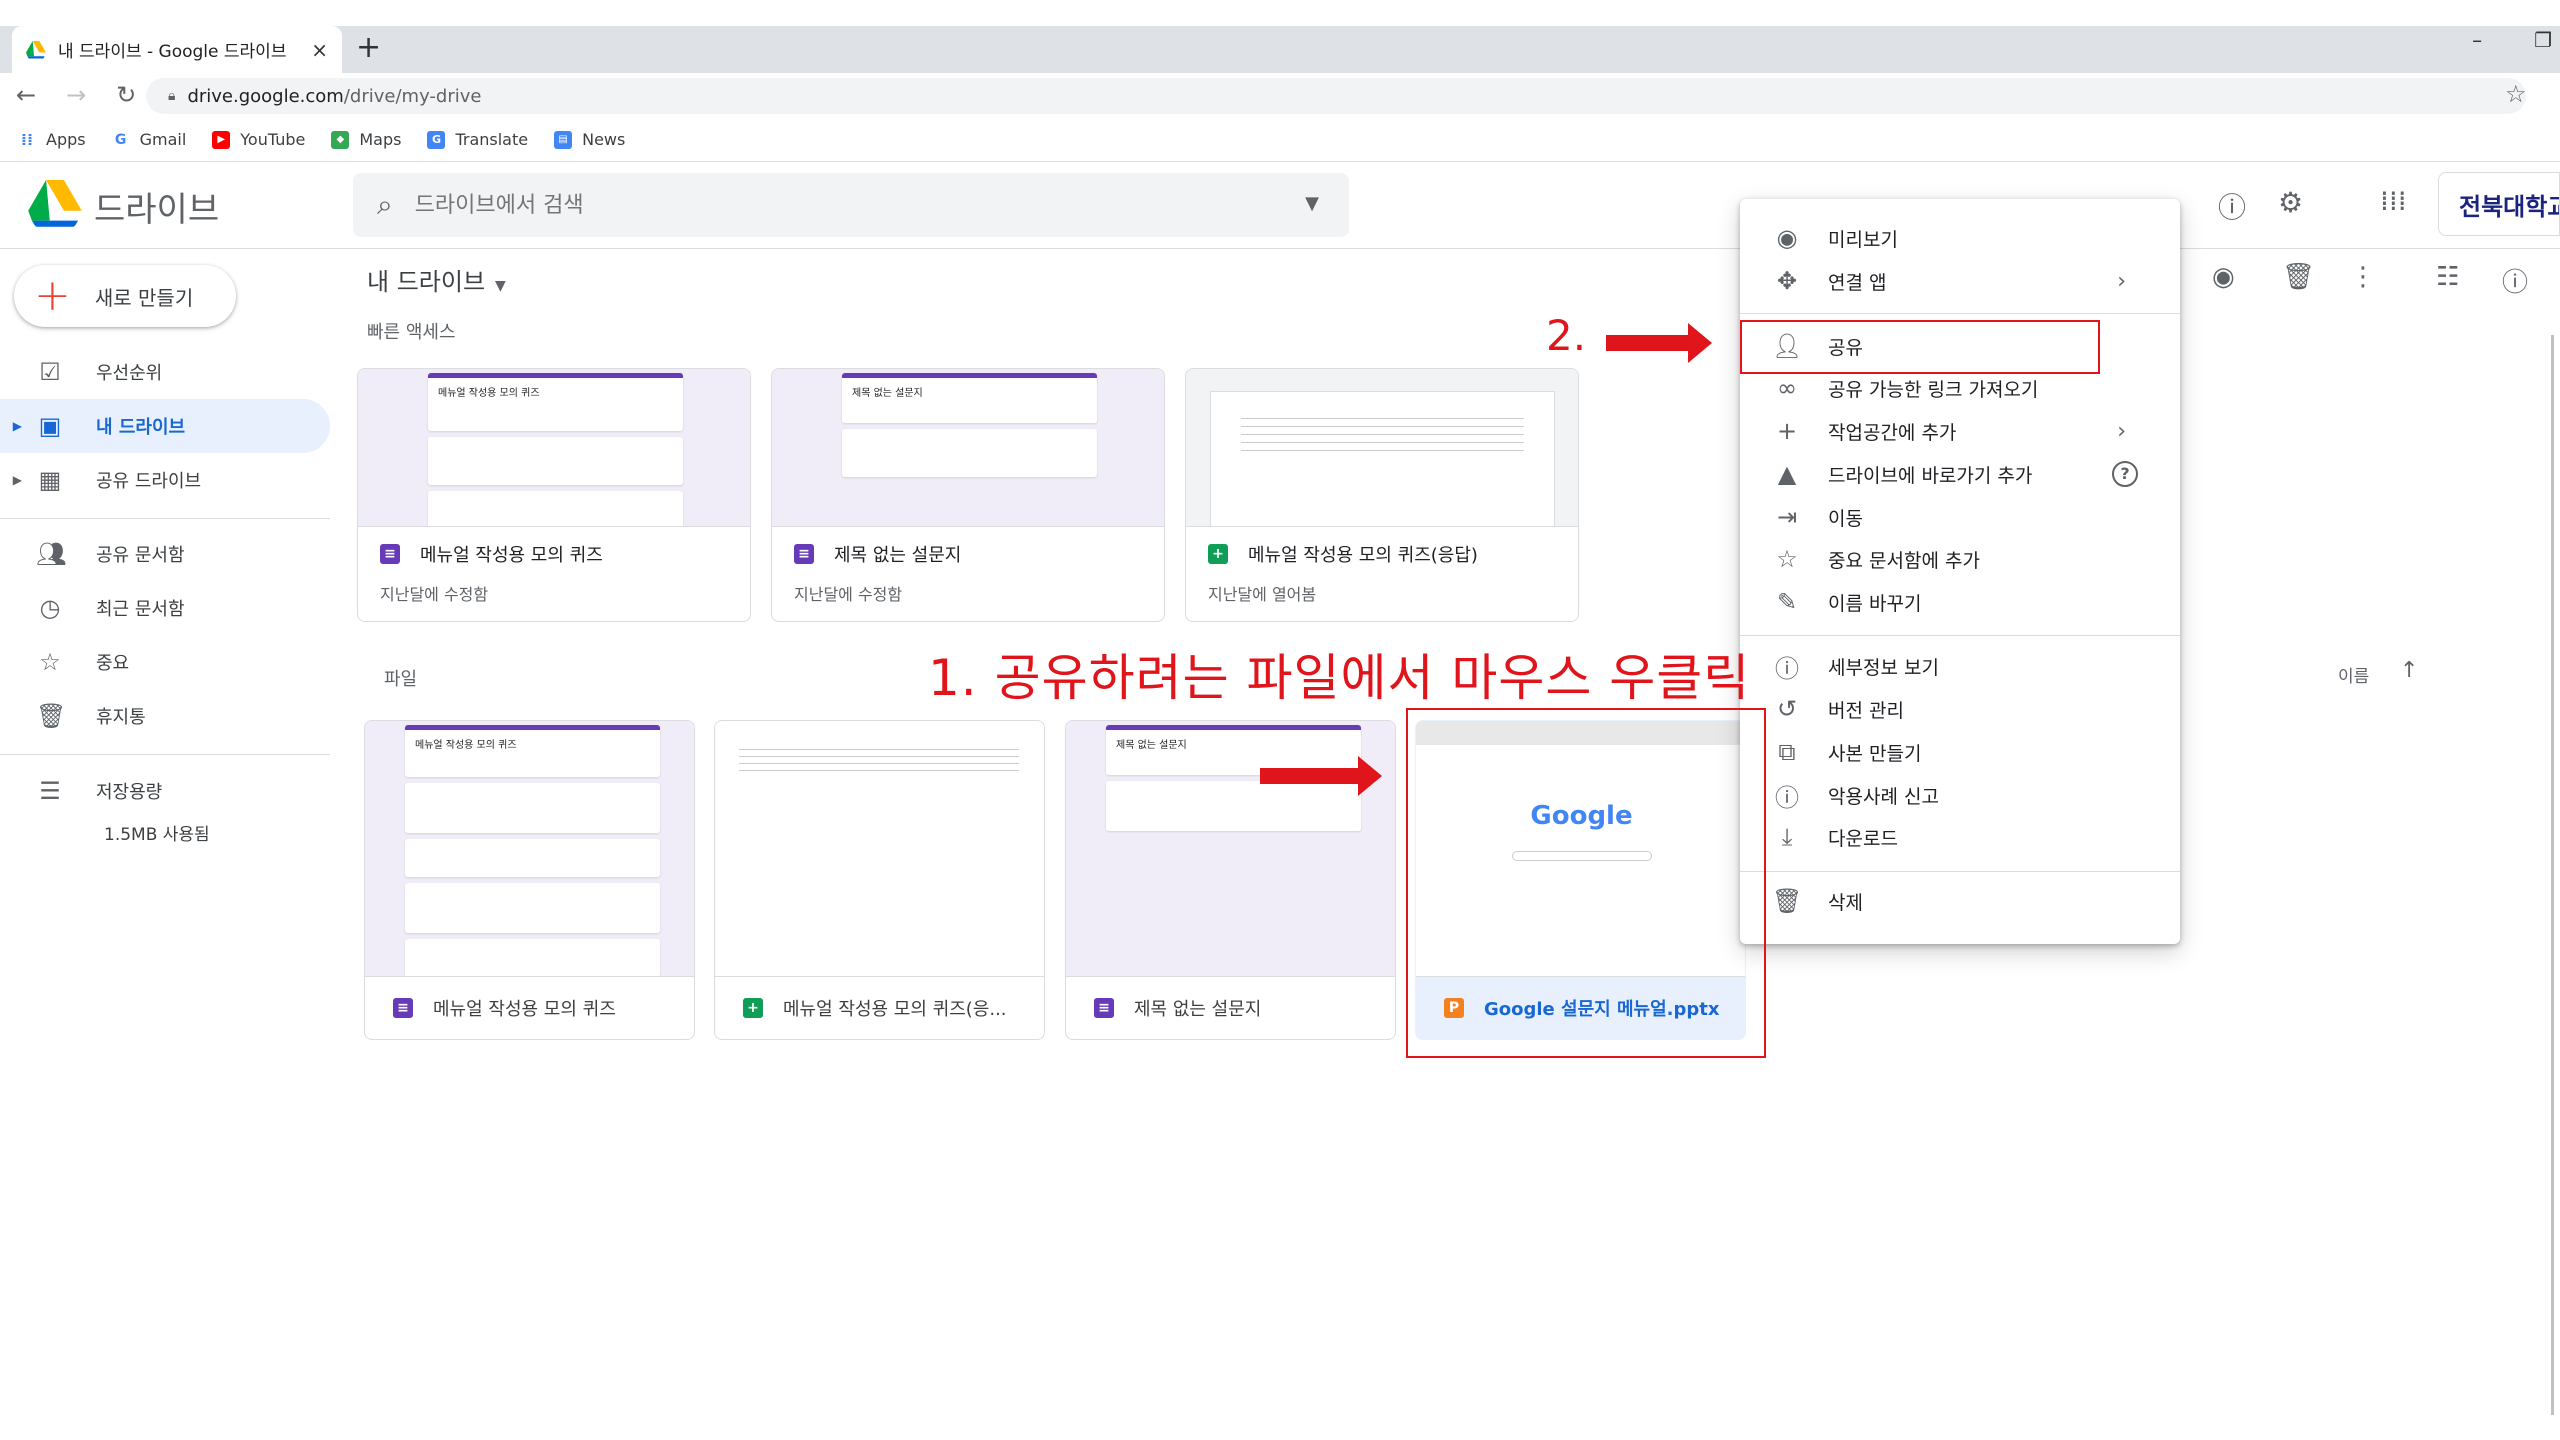 The width and height of the screenshot is (2560, 1440). I want to click on sidebar-item-shared-with-me: 👥︎ 공유 문서함, so click(165, 554).